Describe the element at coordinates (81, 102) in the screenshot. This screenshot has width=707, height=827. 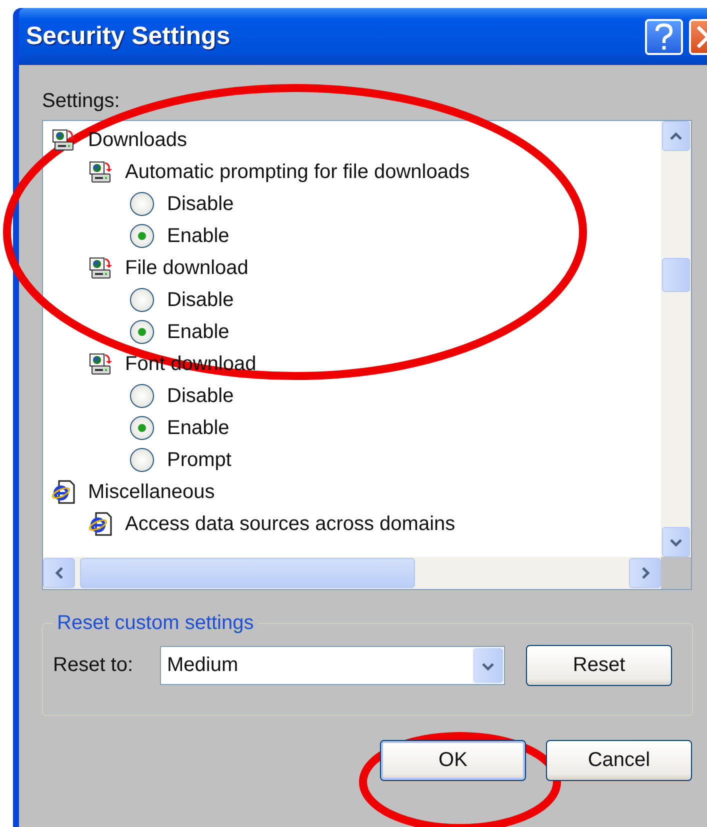
I see `settings-label: Settings:` at that location.